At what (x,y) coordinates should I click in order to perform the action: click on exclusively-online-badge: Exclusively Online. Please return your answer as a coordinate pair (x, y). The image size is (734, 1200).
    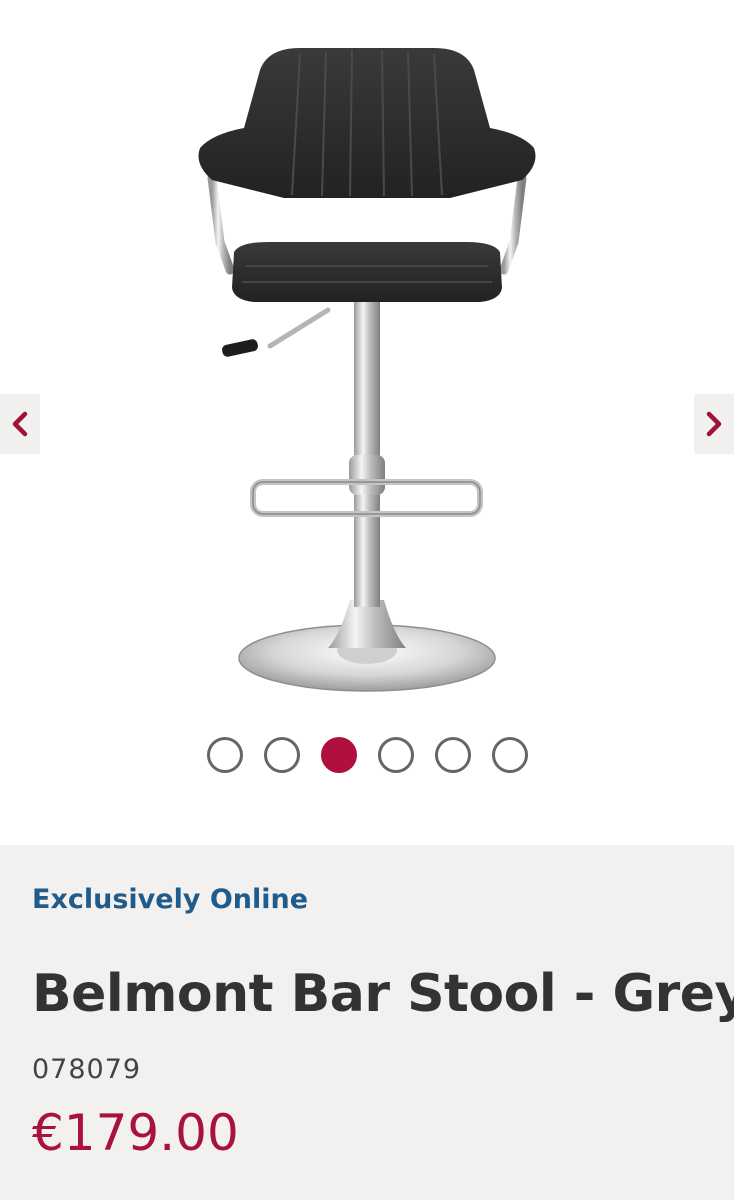
    Looking at the image, I should click on (170, 899).